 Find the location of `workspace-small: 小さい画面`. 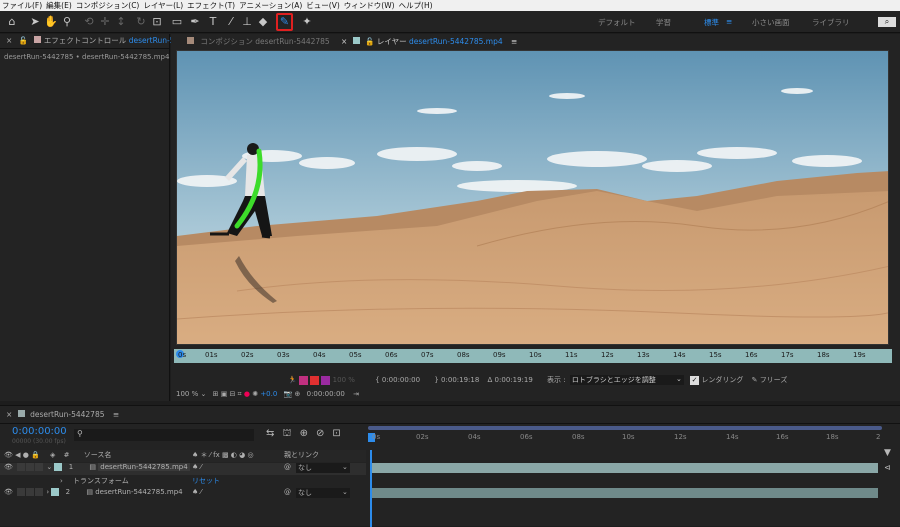

workspace-small: 小さい画面 is located at coordinates (771, 22).